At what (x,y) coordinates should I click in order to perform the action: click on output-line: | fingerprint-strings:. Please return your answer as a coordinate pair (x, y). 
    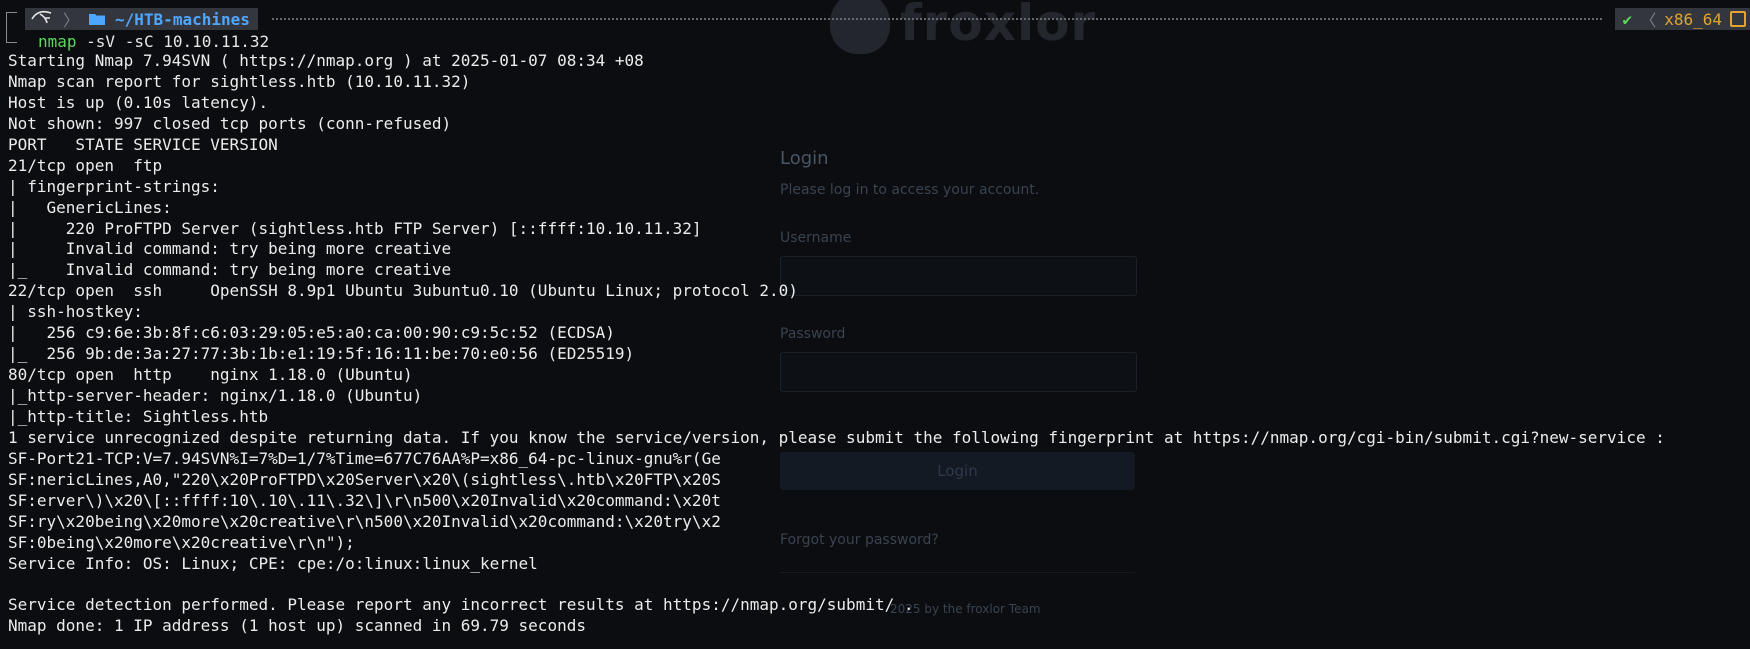
    Looking at the image, I should click on (114, 186).